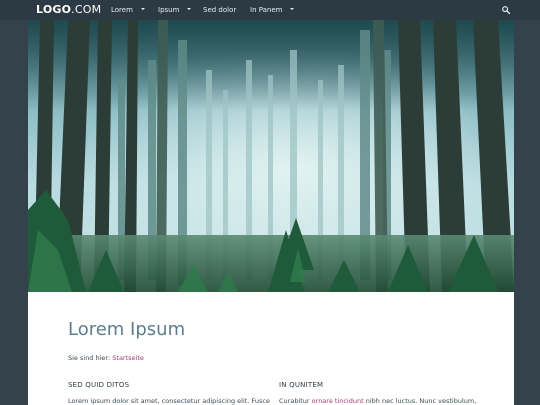 This screenshot has height=405, width=540. Describe the element at coordinates (301, 385) in the screenshot. I see `column-title-right: IN QUNITEM` at that location.